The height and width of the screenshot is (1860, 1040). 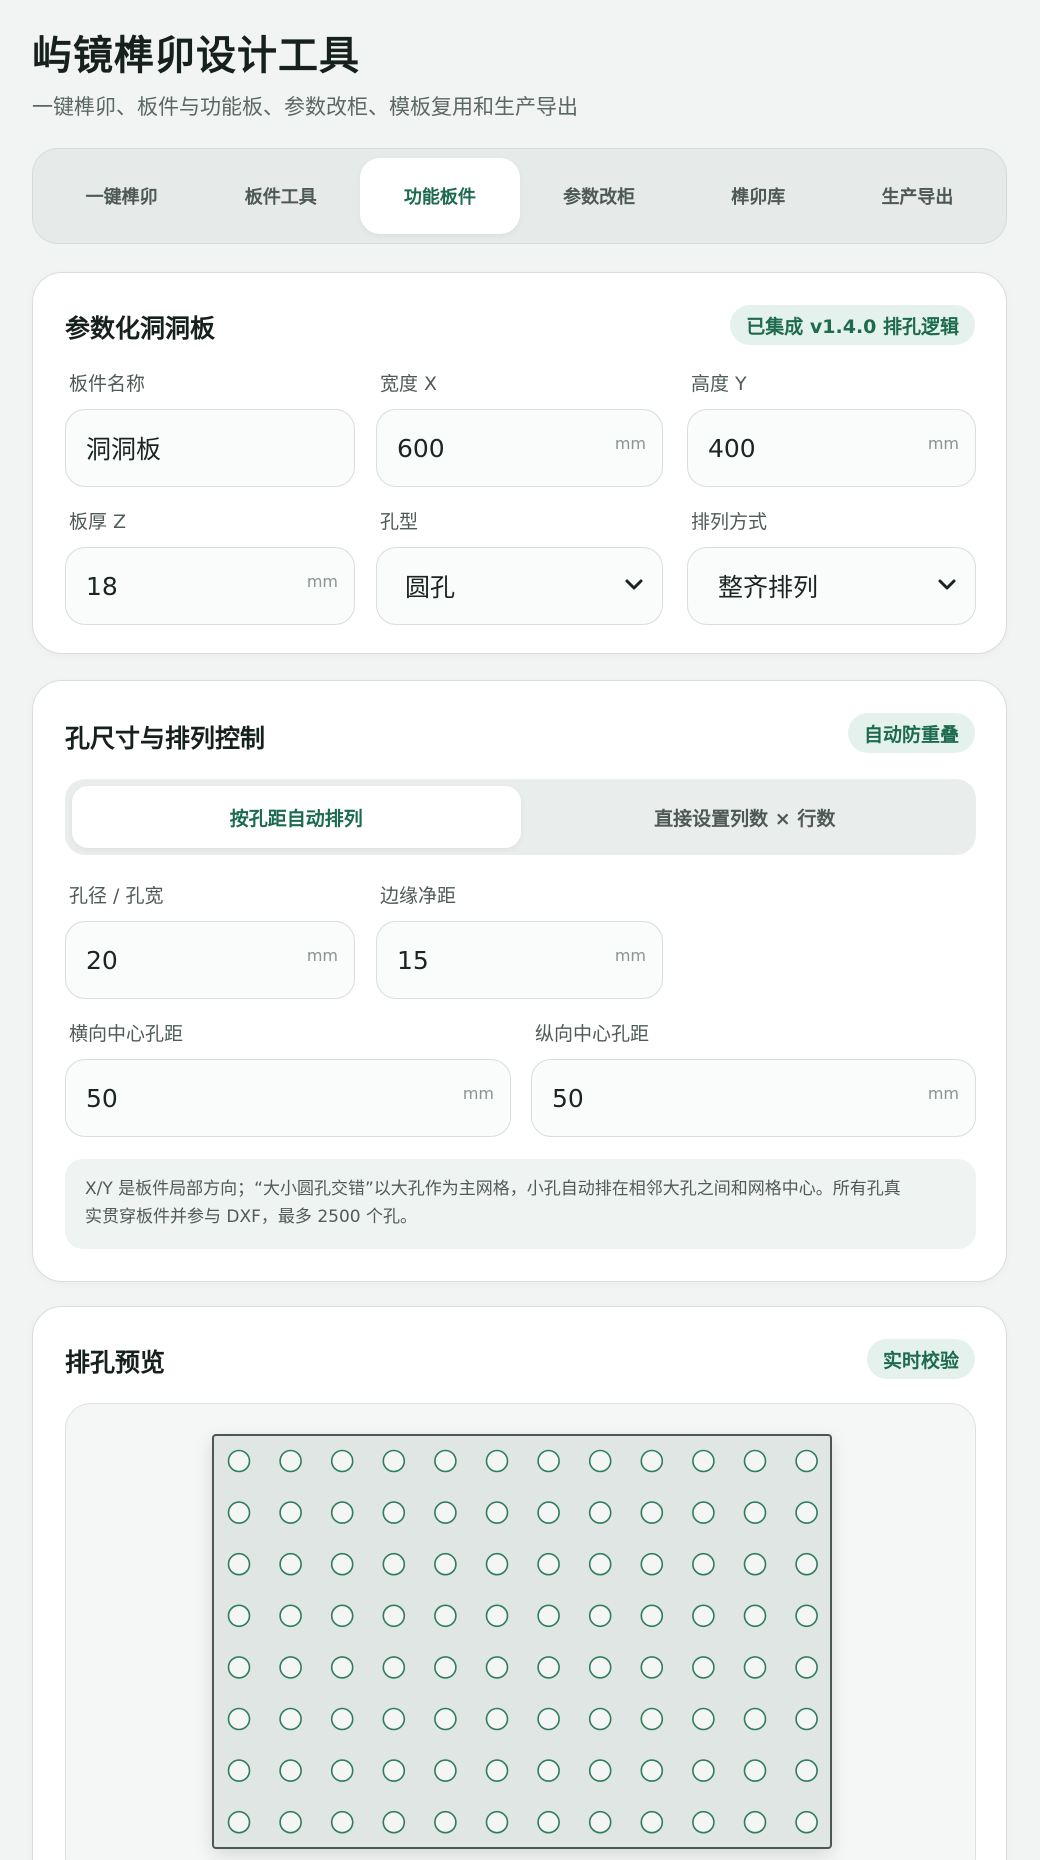 What do you see at coordinates (280, 196) in the screenshot?
I see `tab-panel-tools: 板件工具` at bounding box center [280, 196].